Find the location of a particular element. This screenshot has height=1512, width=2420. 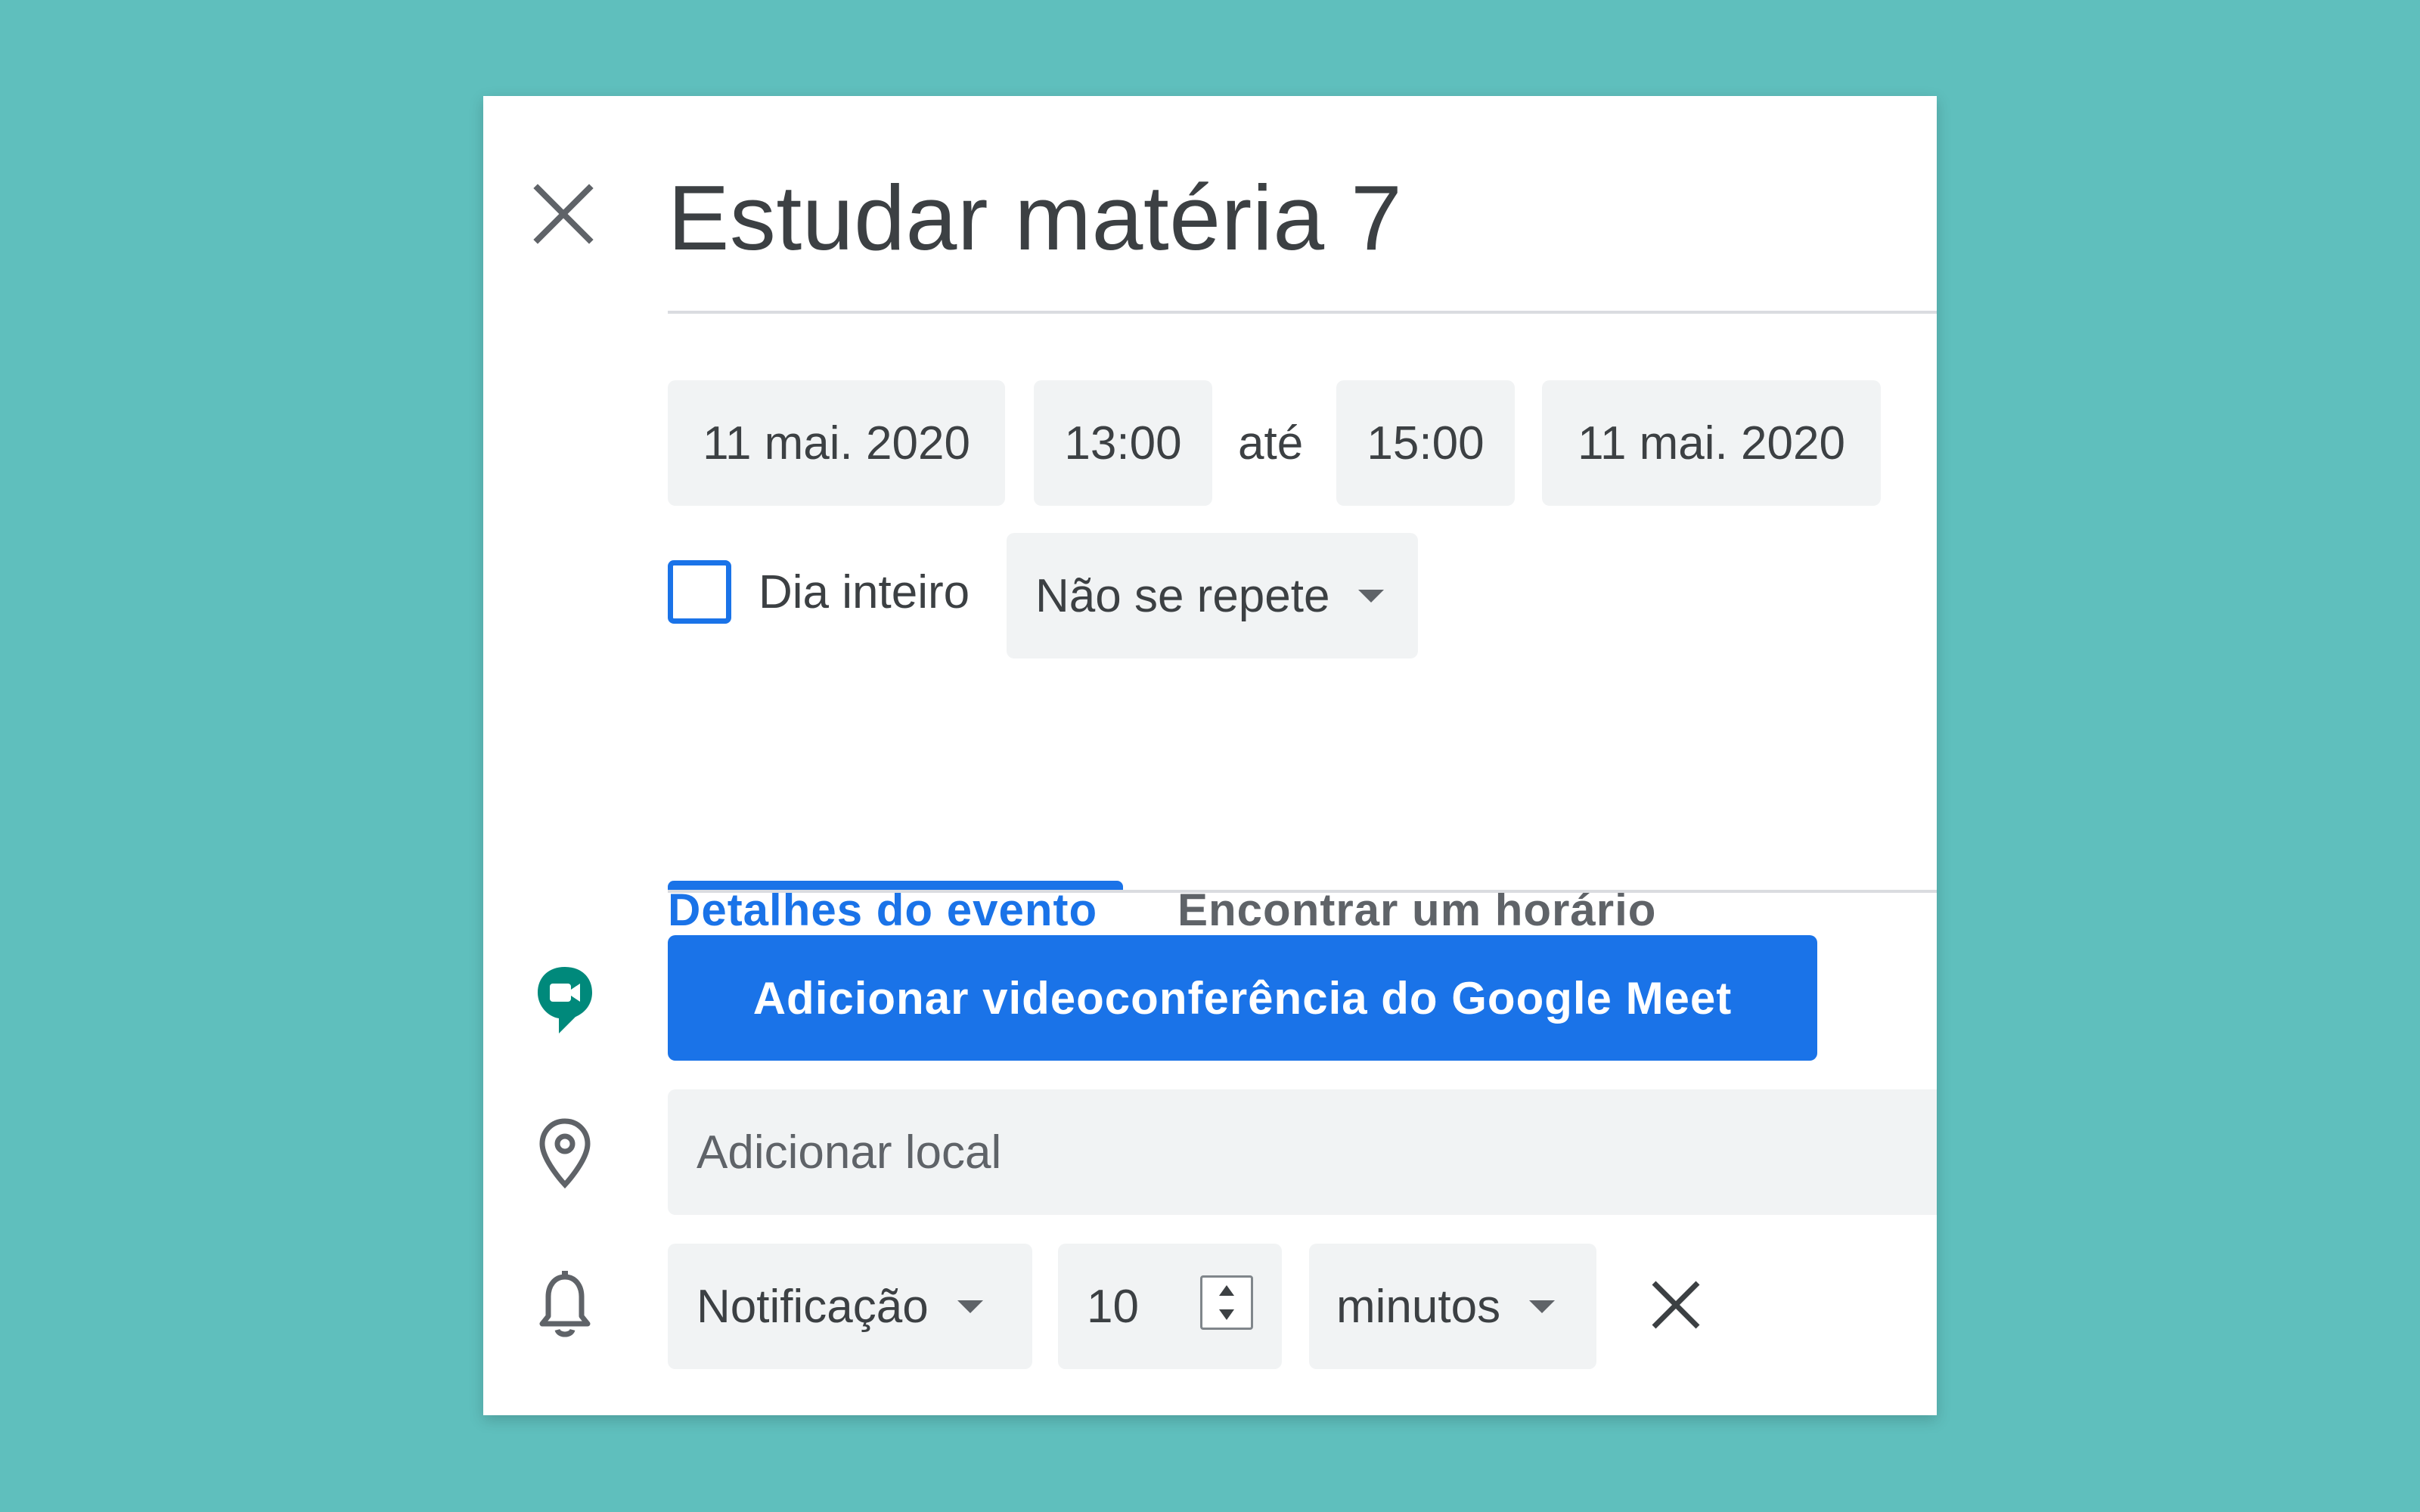

map-pin-icon is located at coordinates (565, 1153).